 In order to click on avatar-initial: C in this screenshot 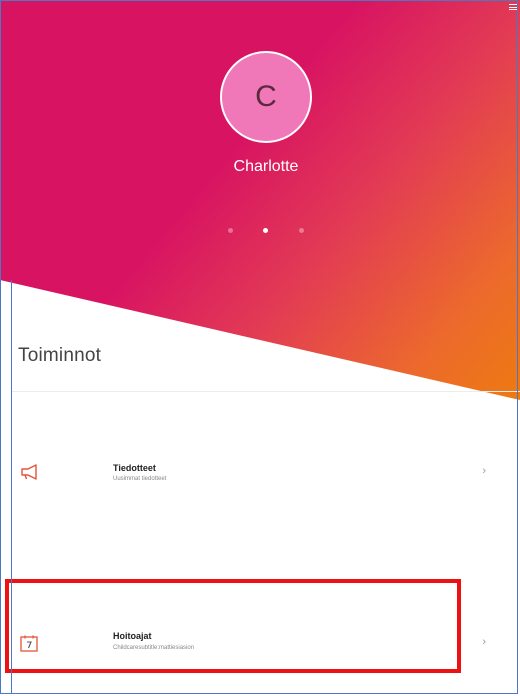, I will do `click(266, 96)`.